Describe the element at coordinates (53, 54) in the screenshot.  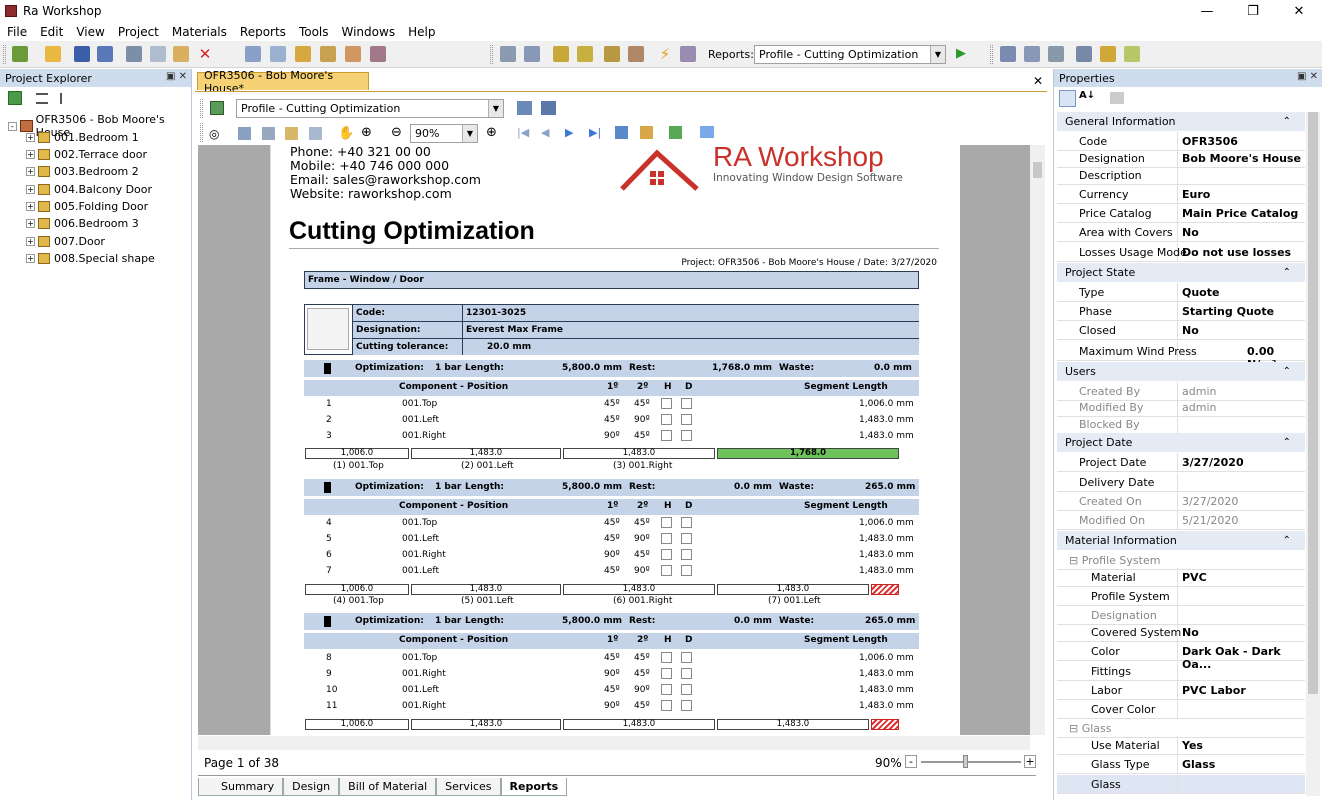
I see `open-folder-icon` at that location.